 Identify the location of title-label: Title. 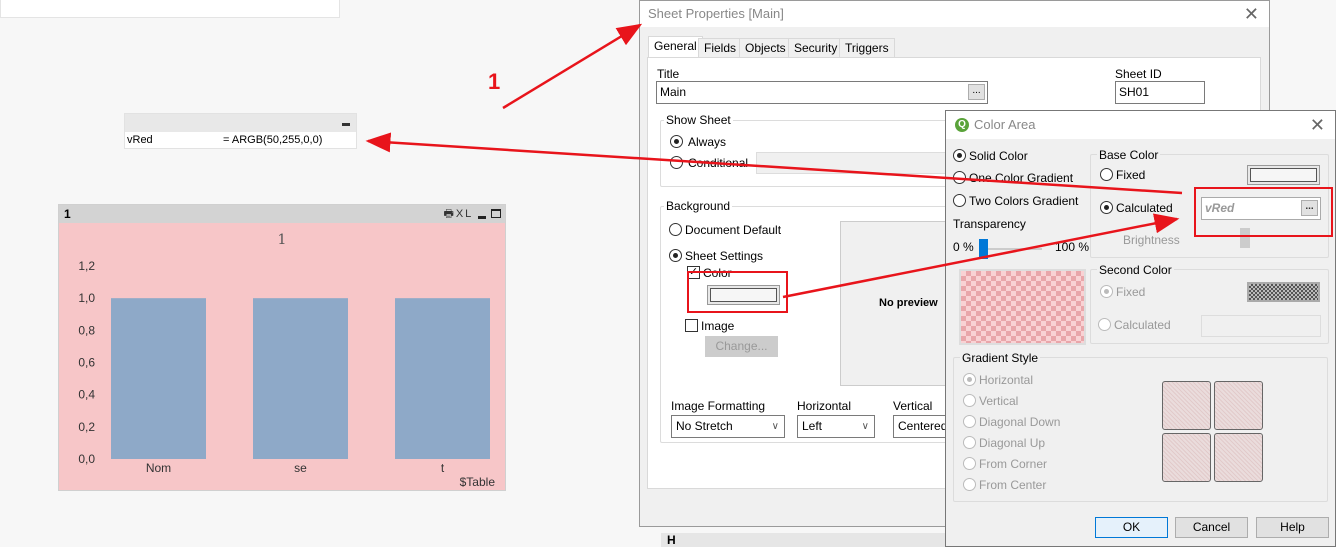
(668, 74).